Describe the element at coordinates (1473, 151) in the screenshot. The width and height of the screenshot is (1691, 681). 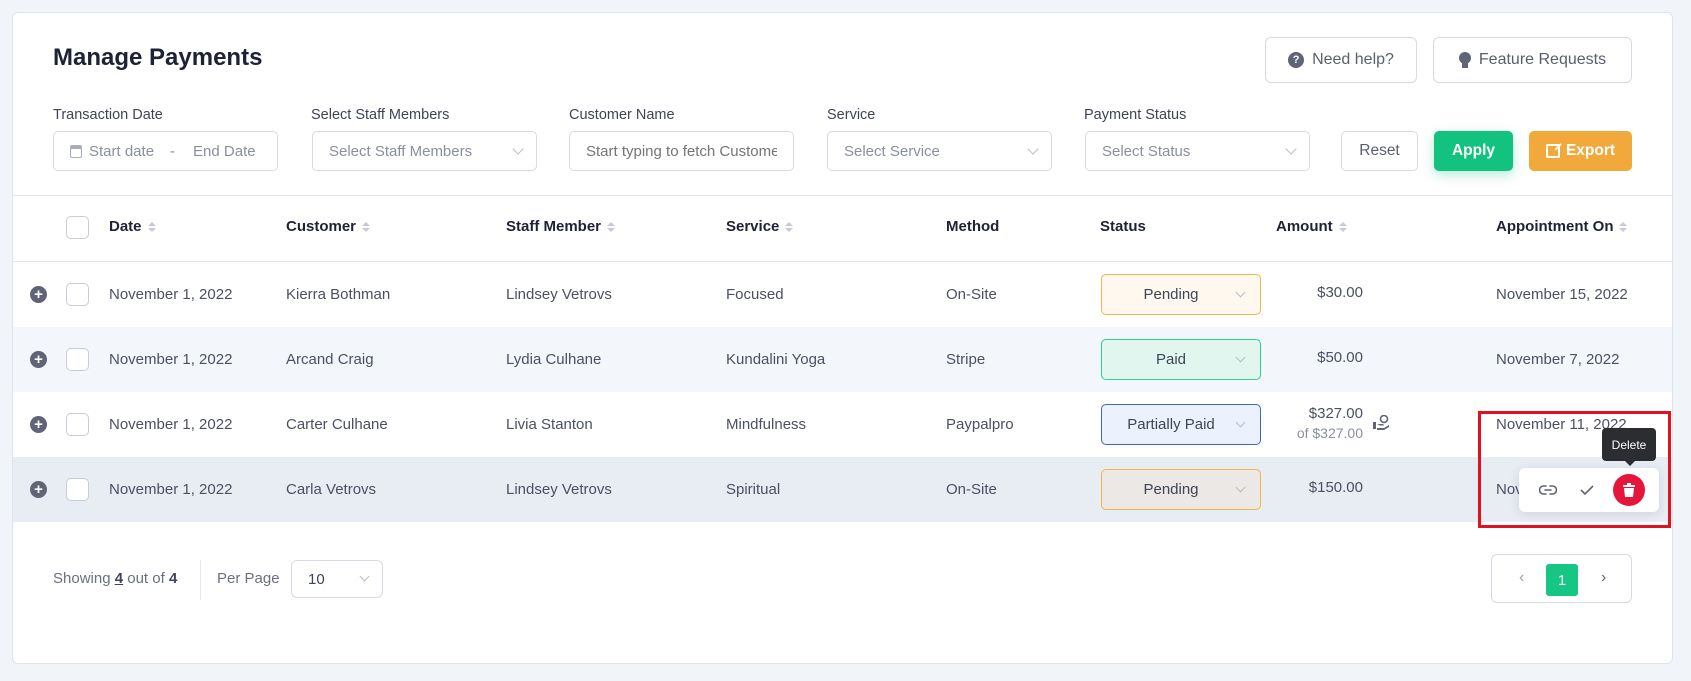
I see `apply-button: Apply` at that location.